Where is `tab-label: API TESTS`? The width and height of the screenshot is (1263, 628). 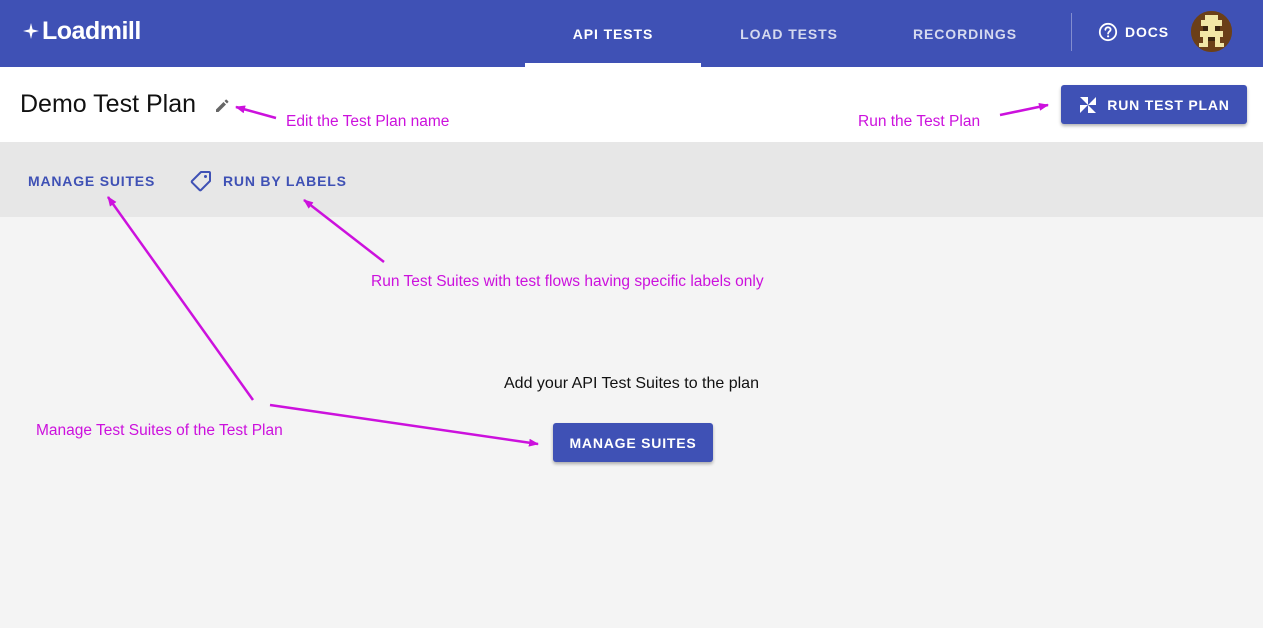
tab-label: API TESTS is located at coordinates (613, 33).